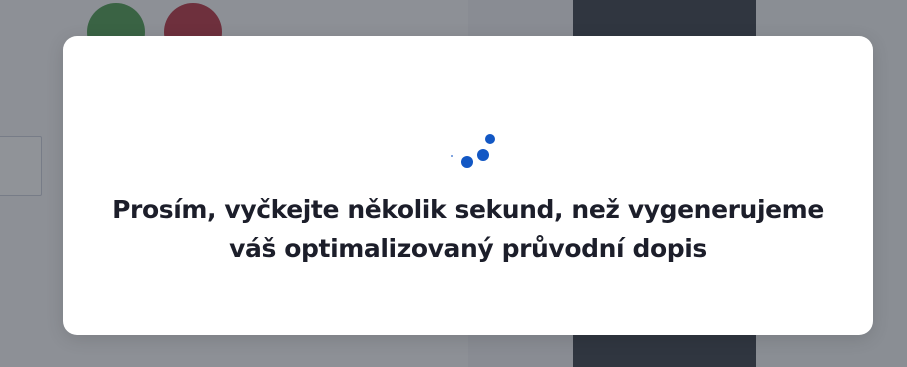  What do you see at coordinates (468, 248) in the screenshot?
I see `loading-message-line-2: váš optimalizovaný průvodní dopis` at bounding box center [468, 248].